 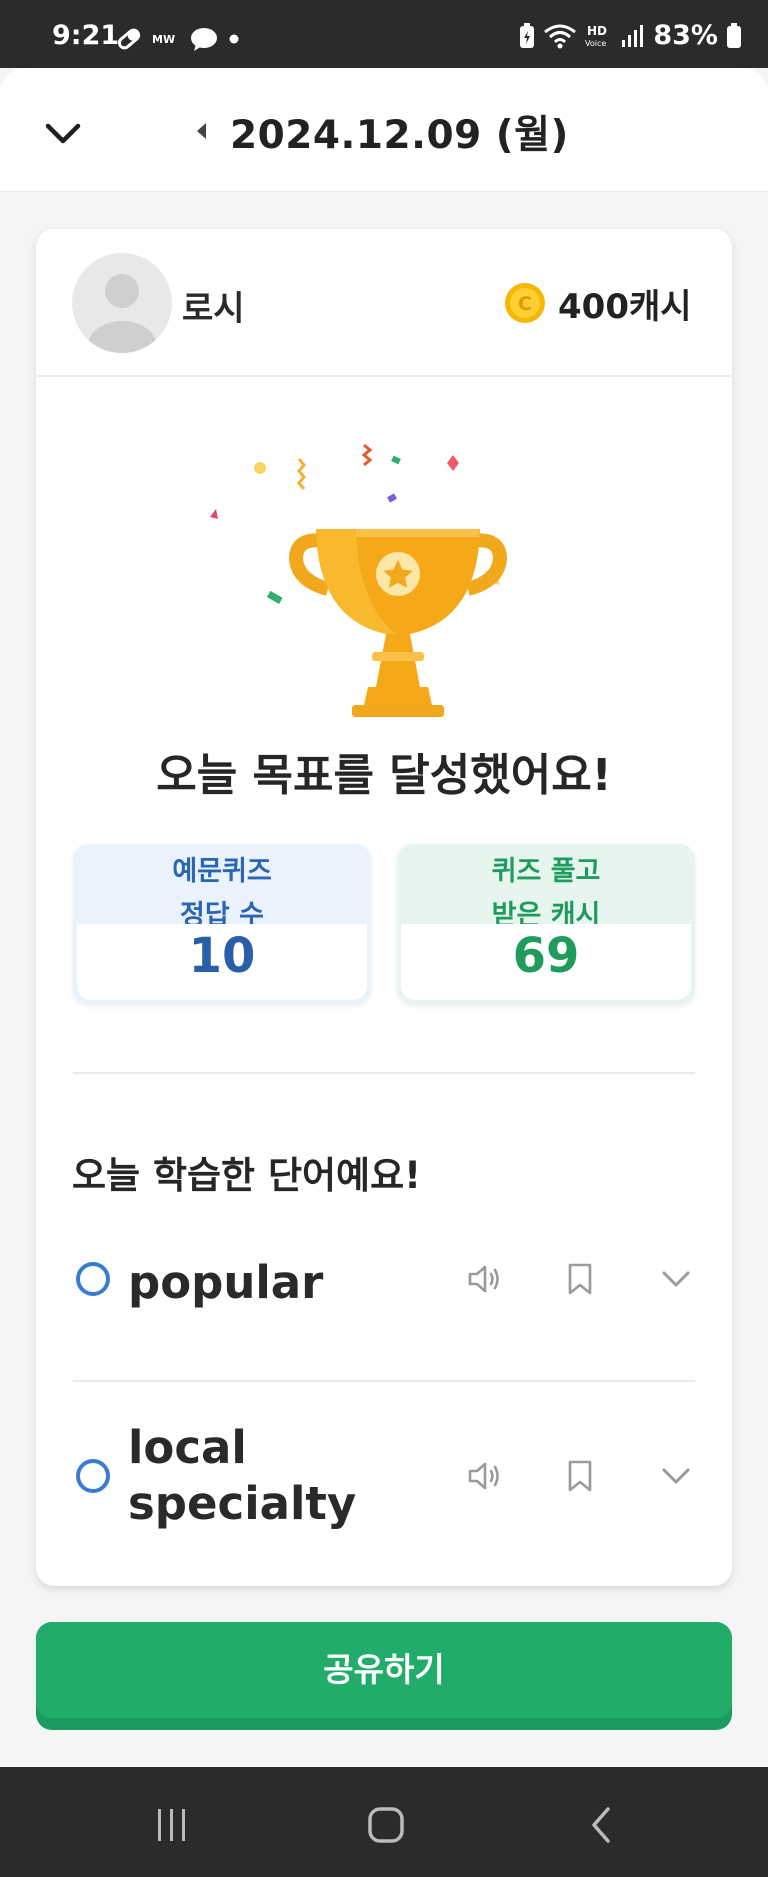 What do you see at coordinates (242, 1476) in the screenshot?
I see `word-text: local specialty` at bounding box center [242, 1476].